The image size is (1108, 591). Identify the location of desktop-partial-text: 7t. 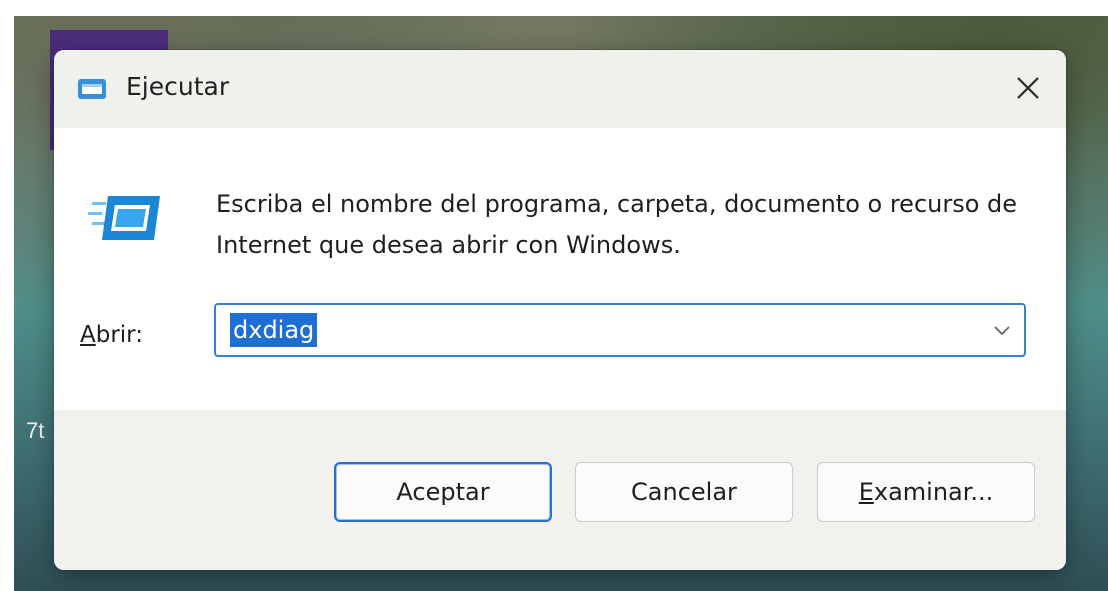
(35, 430).